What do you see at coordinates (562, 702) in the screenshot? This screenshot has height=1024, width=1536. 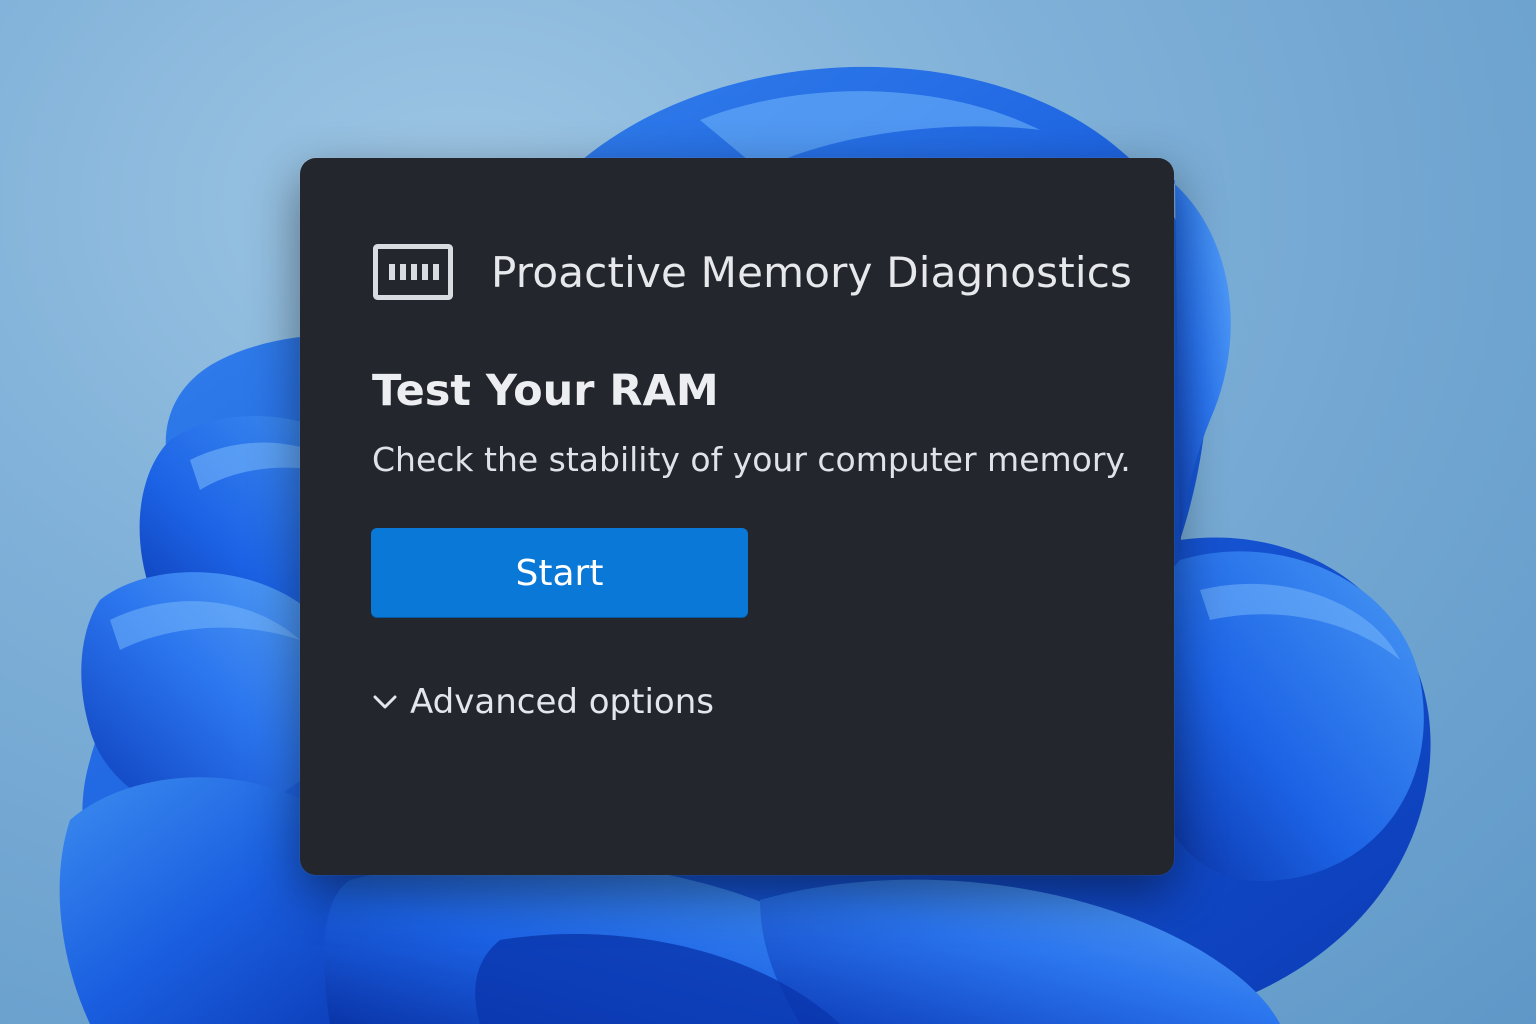 I see `advanced-options-label: Advanced options` at bounding box center [562, 702].